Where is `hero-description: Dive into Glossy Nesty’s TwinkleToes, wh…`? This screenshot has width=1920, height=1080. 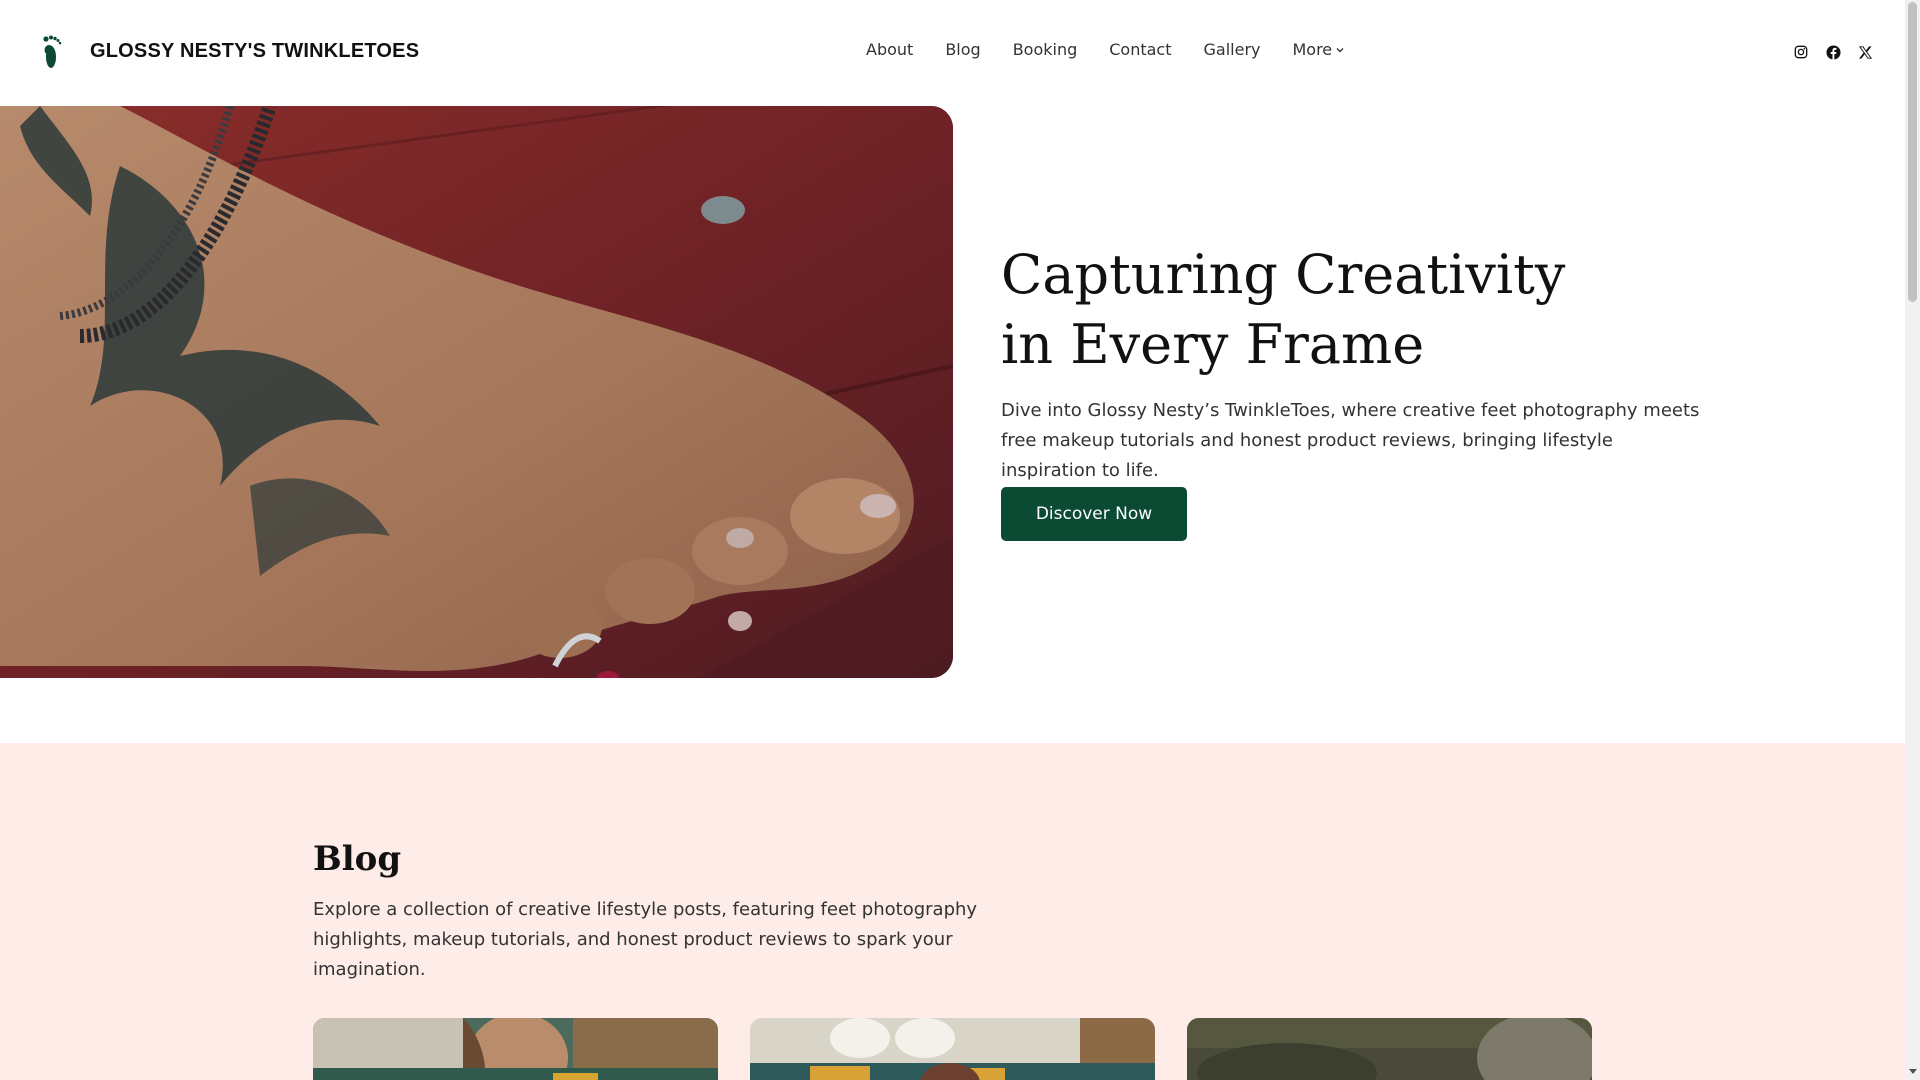 hero-description: Dive into Glossy Nesty’s TwinkleToes, wh… is located at coordinates (1350, 440).